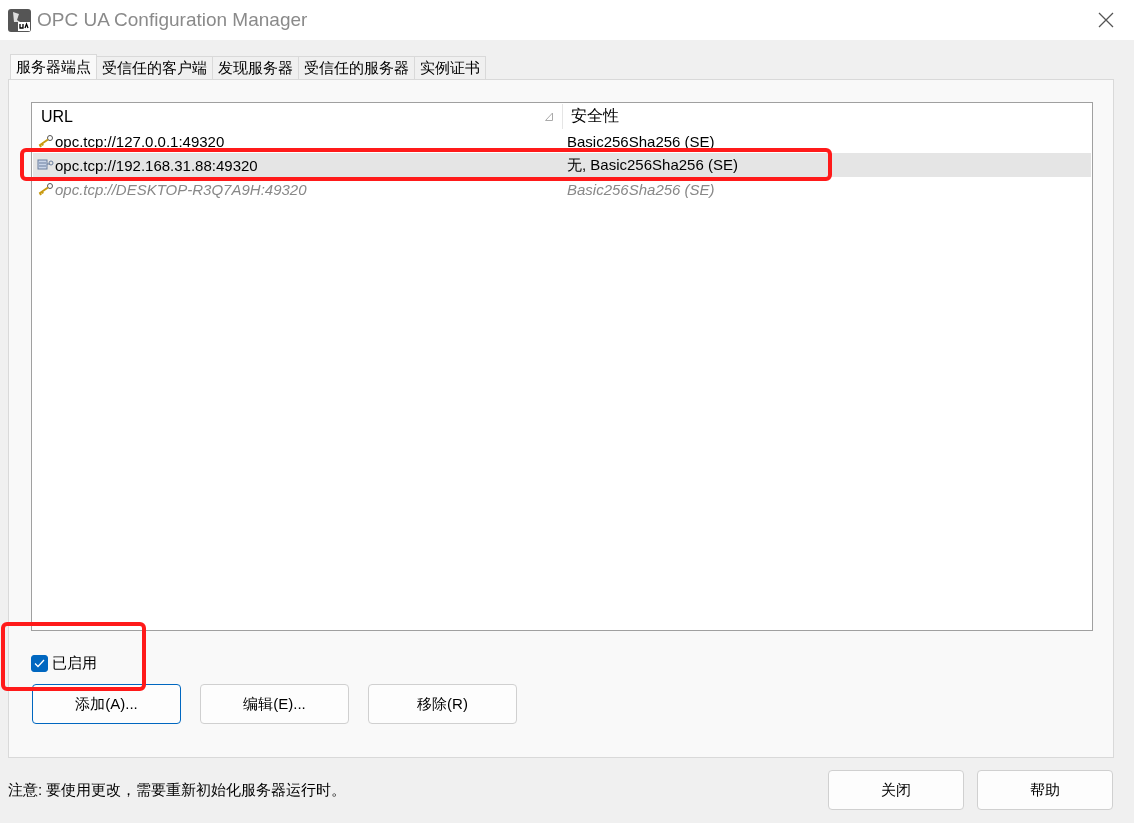 This screenshot has width=1134, height=823. Describe the element at coordinates (173, 20) in the screenshot. I see `window-title: OPC UA Configuration Manager` at that location.